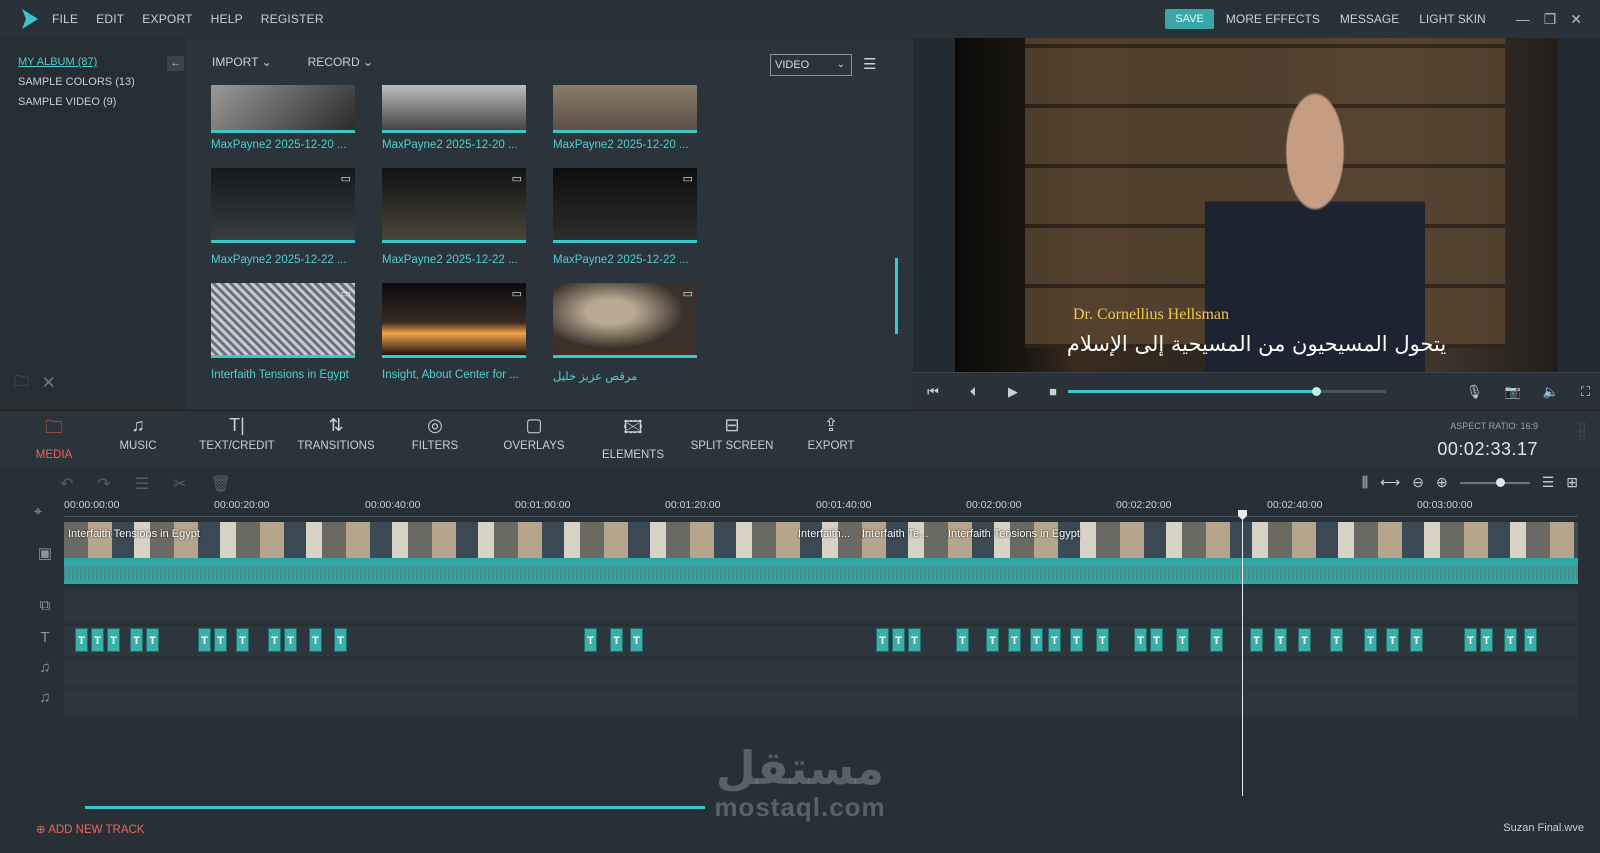 The width and height of the screenshot is (1600, 853). What do you see at coordinates (101, 82) in the screenshot?
I see `album-item-sample-colors: SAMPLE COLORS (13)` at bounding box center [101, 82].